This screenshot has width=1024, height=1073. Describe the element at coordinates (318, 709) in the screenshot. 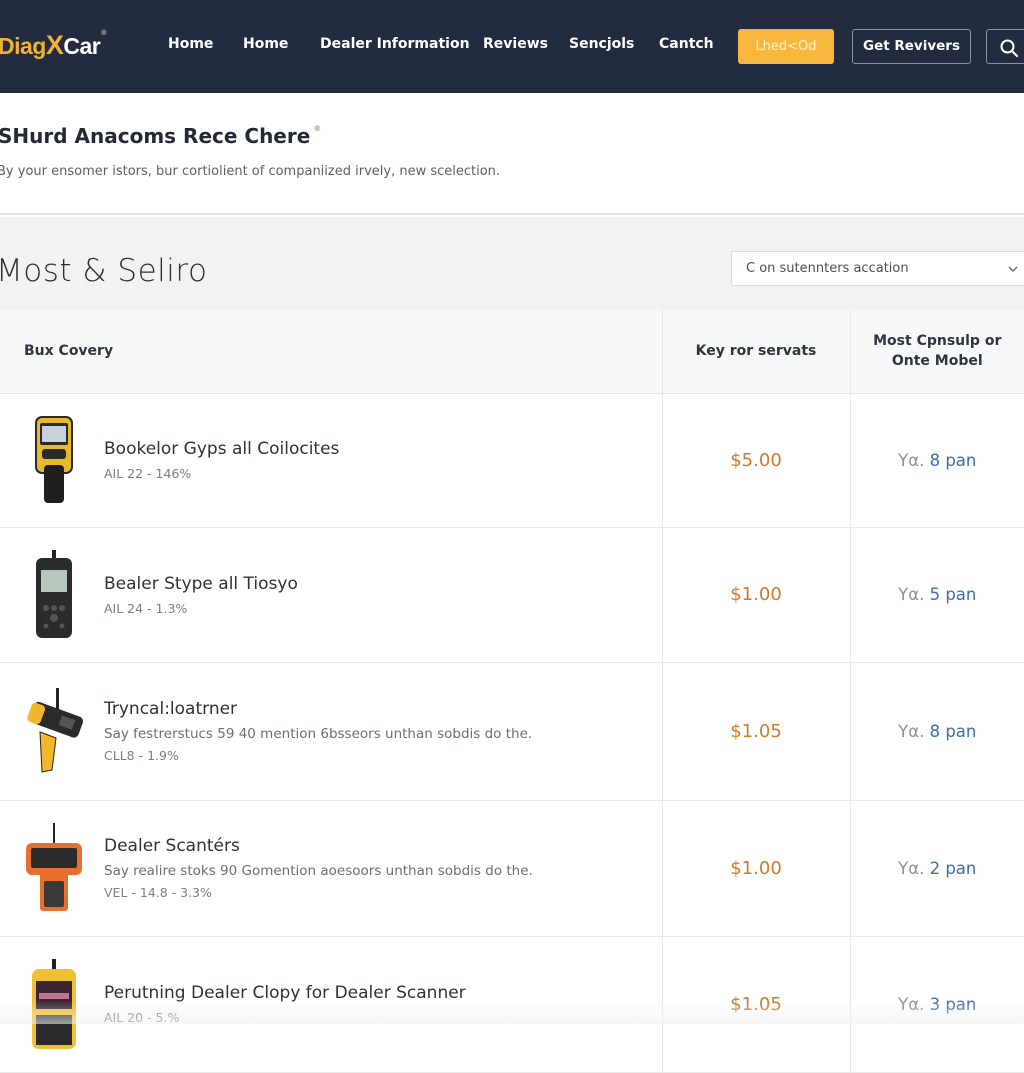

I see `product-name: Tryncal:loatrner` at that location.